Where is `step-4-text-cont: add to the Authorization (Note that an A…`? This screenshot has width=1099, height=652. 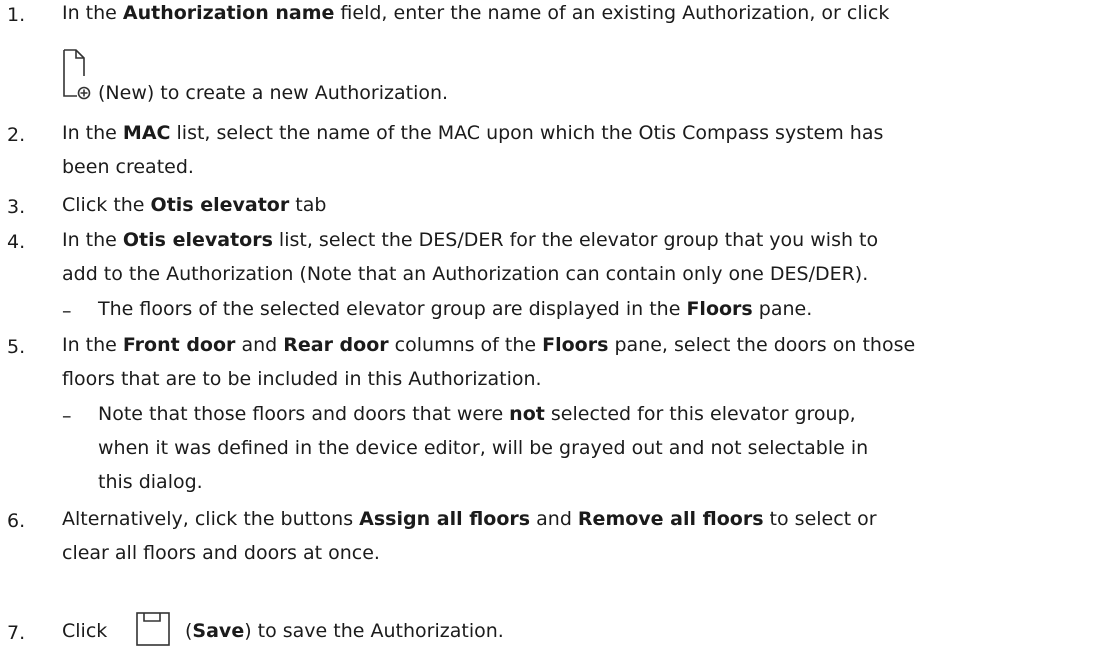 step-4-text-cont: add to the Authorization (Note that an A… is located at coordinates (465, 274).